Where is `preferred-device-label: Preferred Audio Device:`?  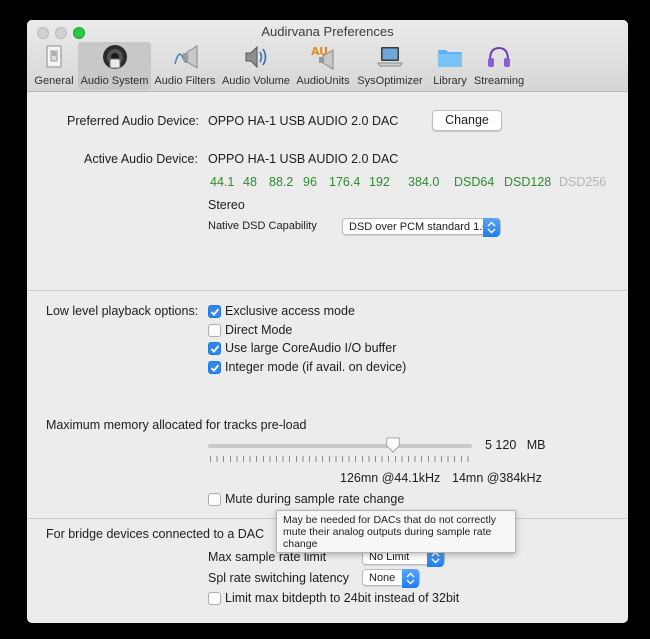
preferred-device-label: Preferred Audio Device: is located at coordinates (133, 121).